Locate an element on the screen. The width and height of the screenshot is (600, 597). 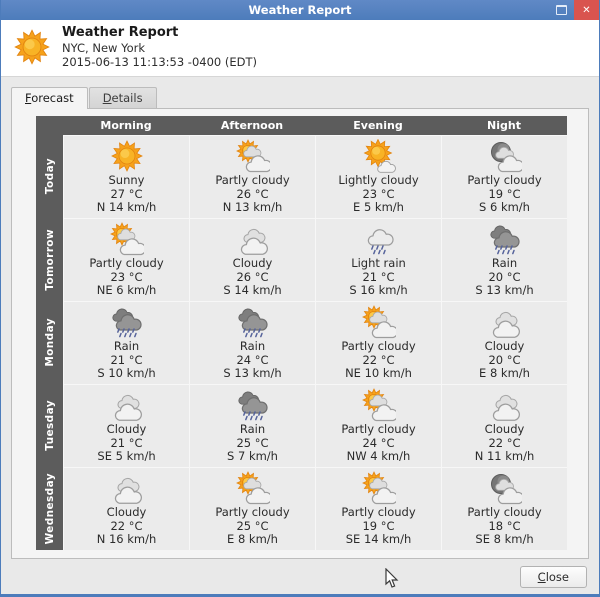
forecast-cell-wednesday-afternoon: Partly cloudy 25 °C E 8 km/h is located at coordinates (252, 508).